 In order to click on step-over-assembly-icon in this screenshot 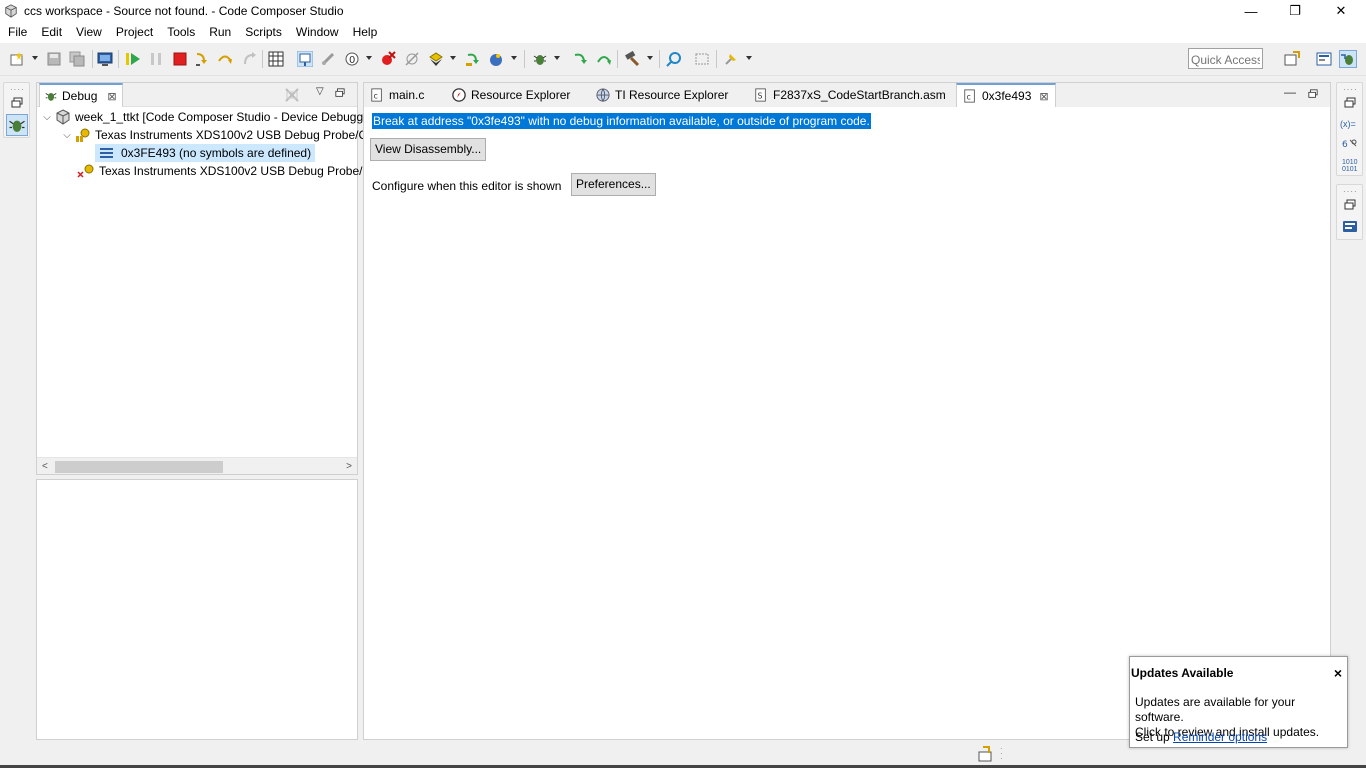, I will do `click(604, 59)`.